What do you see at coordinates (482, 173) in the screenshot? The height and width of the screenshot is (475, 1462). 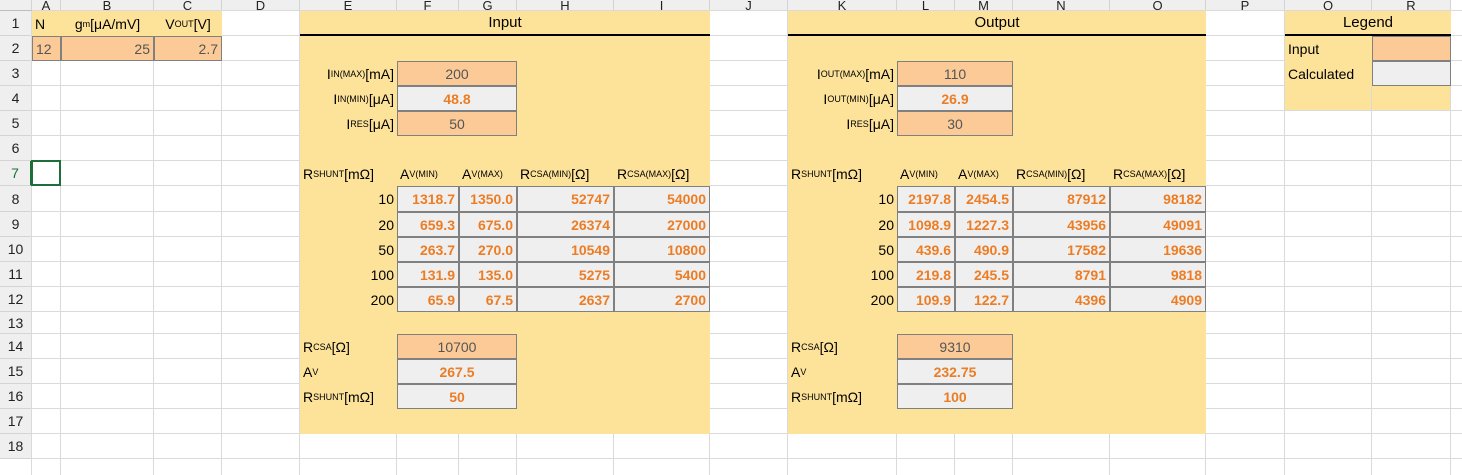 I see `input-table-header-avmax: A V(MAX)` at bounding box center [482, 173].